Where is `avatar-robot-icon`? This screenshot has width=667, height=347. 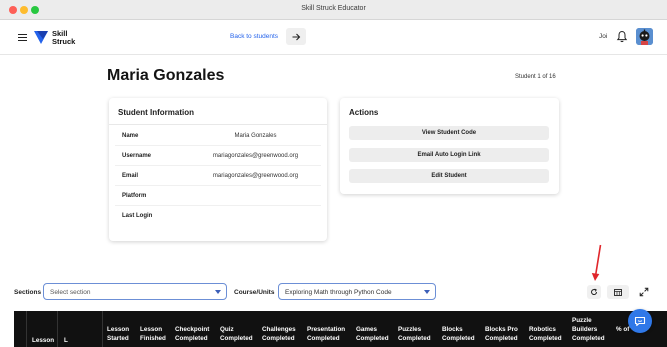
avatar-robot-icon is located at coordinates (644, 36).